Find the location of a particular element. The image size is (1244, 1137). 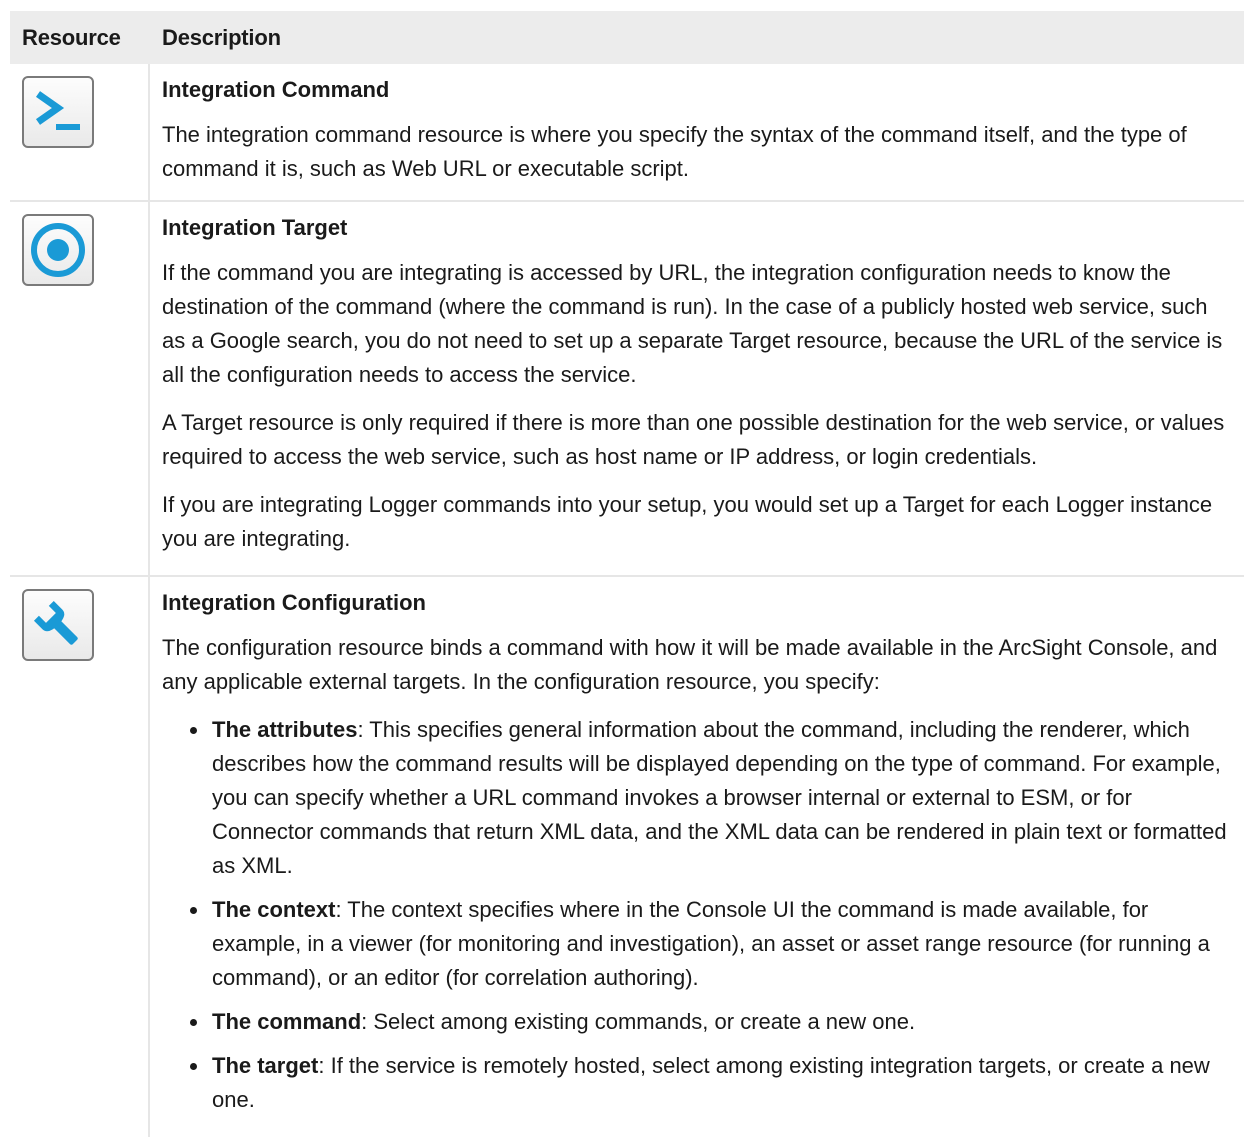

item-title: Integration Target is located at coordinates (255, 227).